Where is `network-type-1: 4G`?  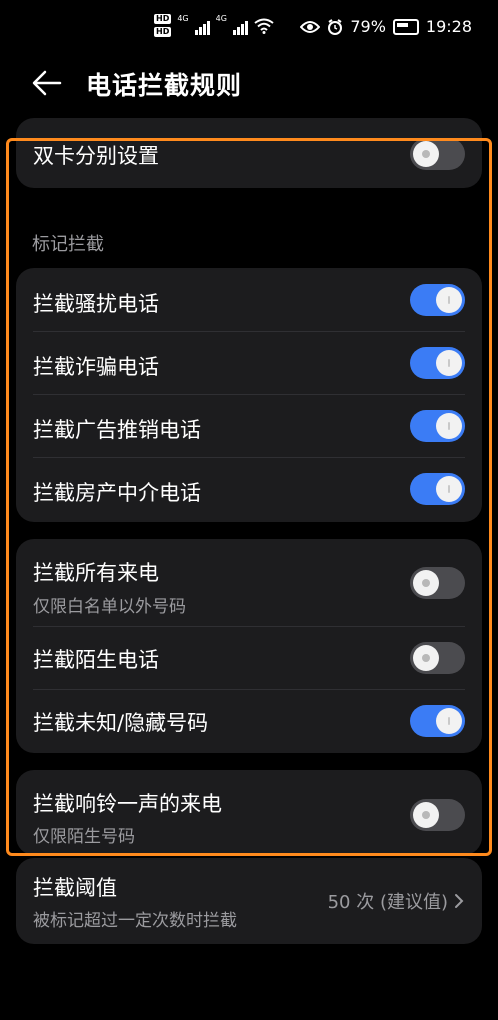
network-type-1: 4G is located at coordinates (183, 18).